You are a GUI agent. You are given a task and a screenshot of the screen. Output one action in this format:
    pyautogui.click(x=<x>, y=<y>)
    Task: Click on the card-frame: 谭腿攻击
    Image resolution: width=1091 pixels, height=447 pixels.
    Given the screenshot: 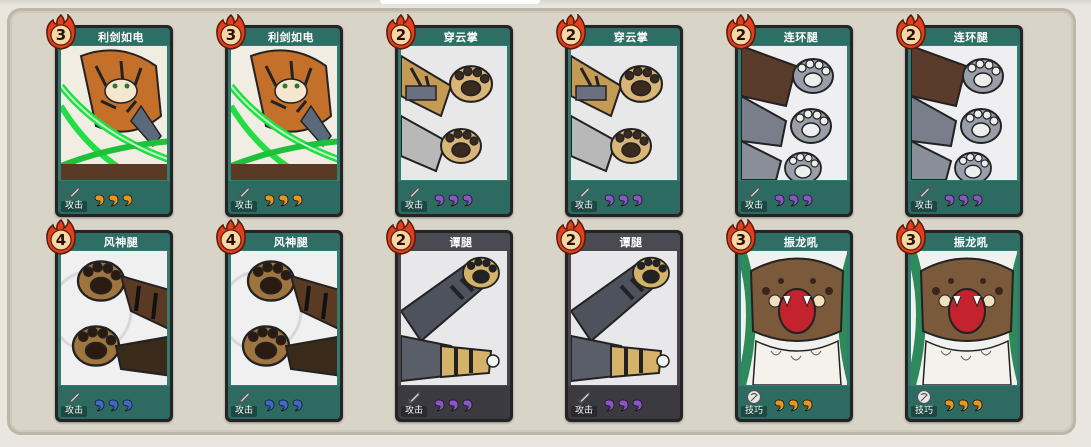 What is the action you would take?
    pyautogui.click(x=624, y=326)
    